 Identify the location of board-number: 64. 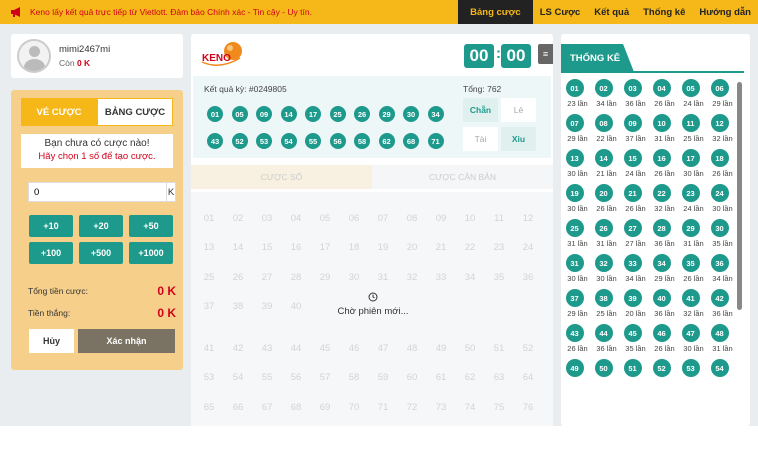
(528, 378).